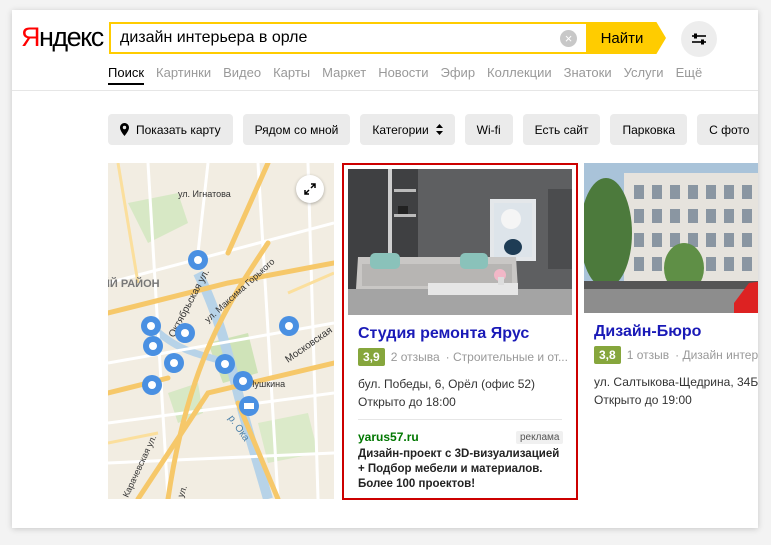 The image size is (771, 545). Describe the element at coordinates (407, 402) in the screenshot. I see `org-hours: Открыто до 18:00` at that location.